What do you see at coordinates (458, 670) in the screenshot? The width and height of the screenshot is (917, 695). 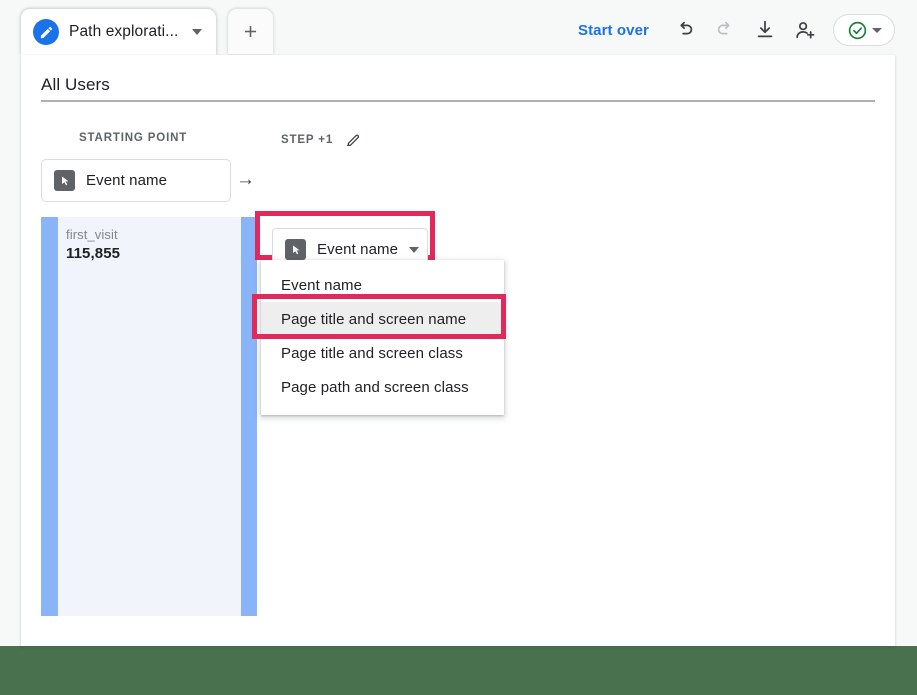 I see `footer-band` at bounding box center [458, 670].